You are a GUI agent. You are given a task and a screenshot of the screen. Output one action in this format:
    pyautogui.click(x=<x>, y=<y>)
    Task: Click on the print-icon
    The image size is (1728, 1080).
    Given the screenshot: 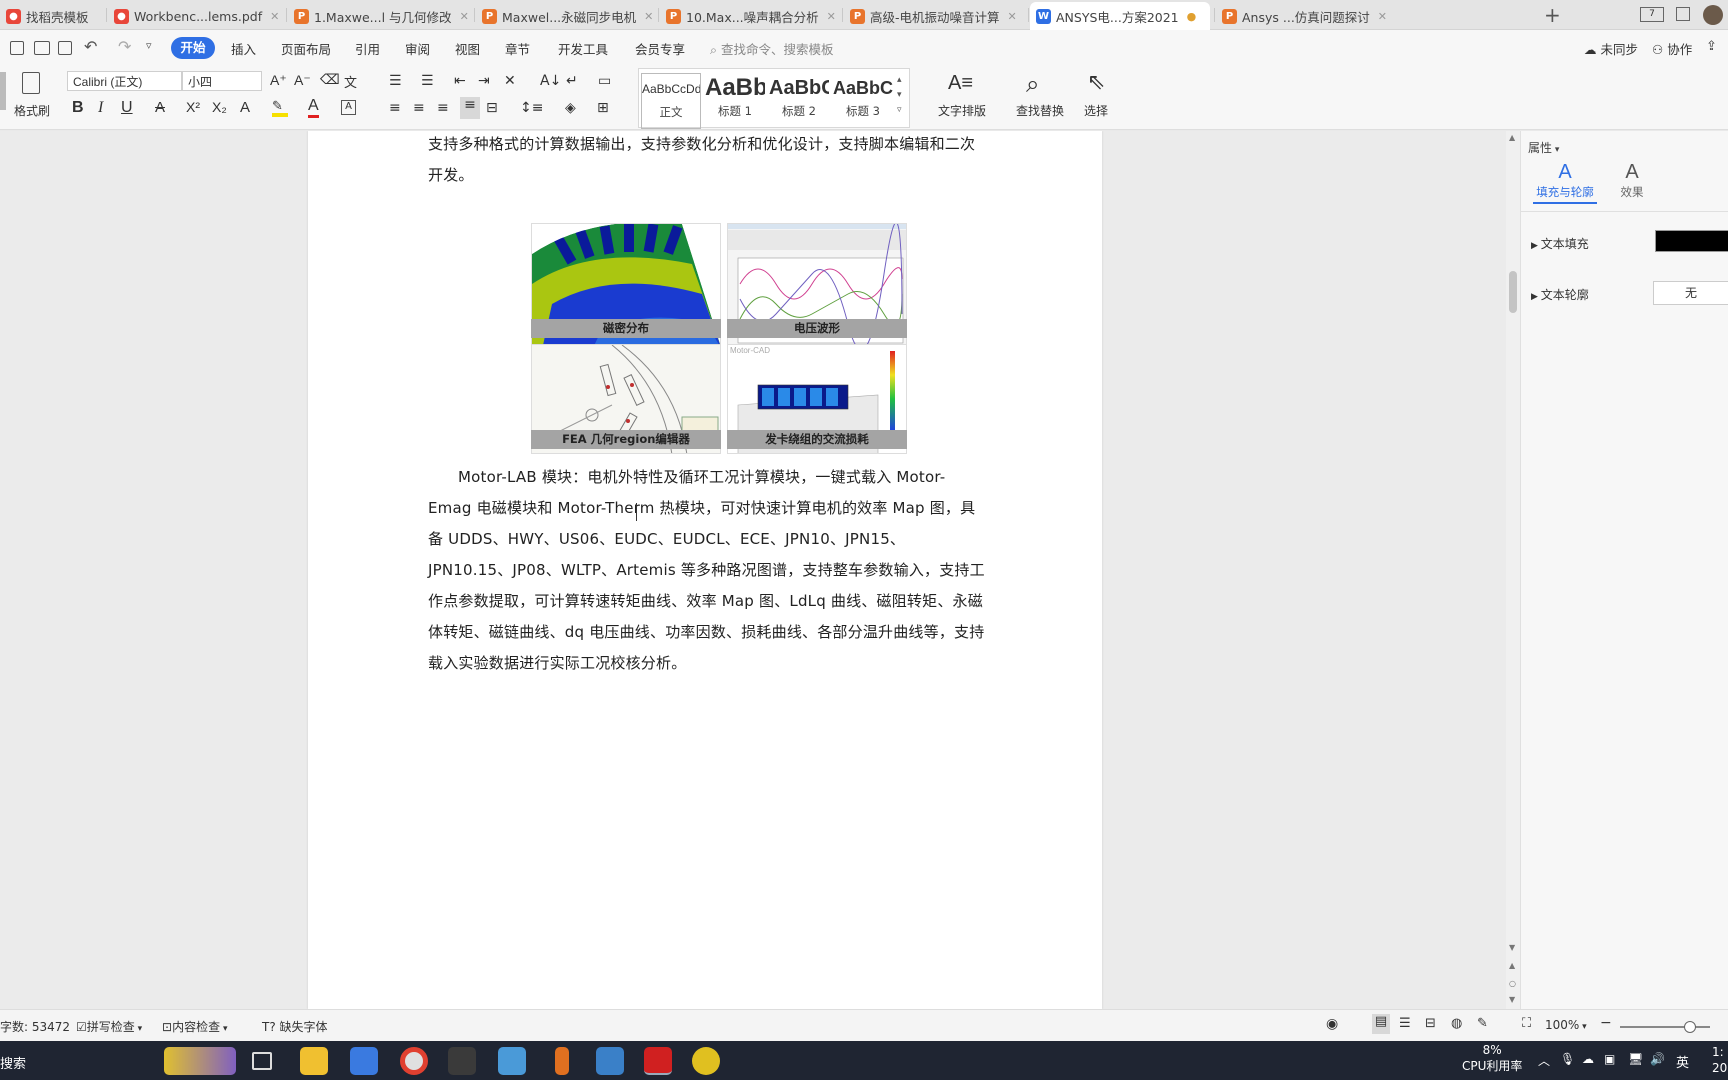 What is the action you would take?
    pyautogui.click(x=42, y=48)
    